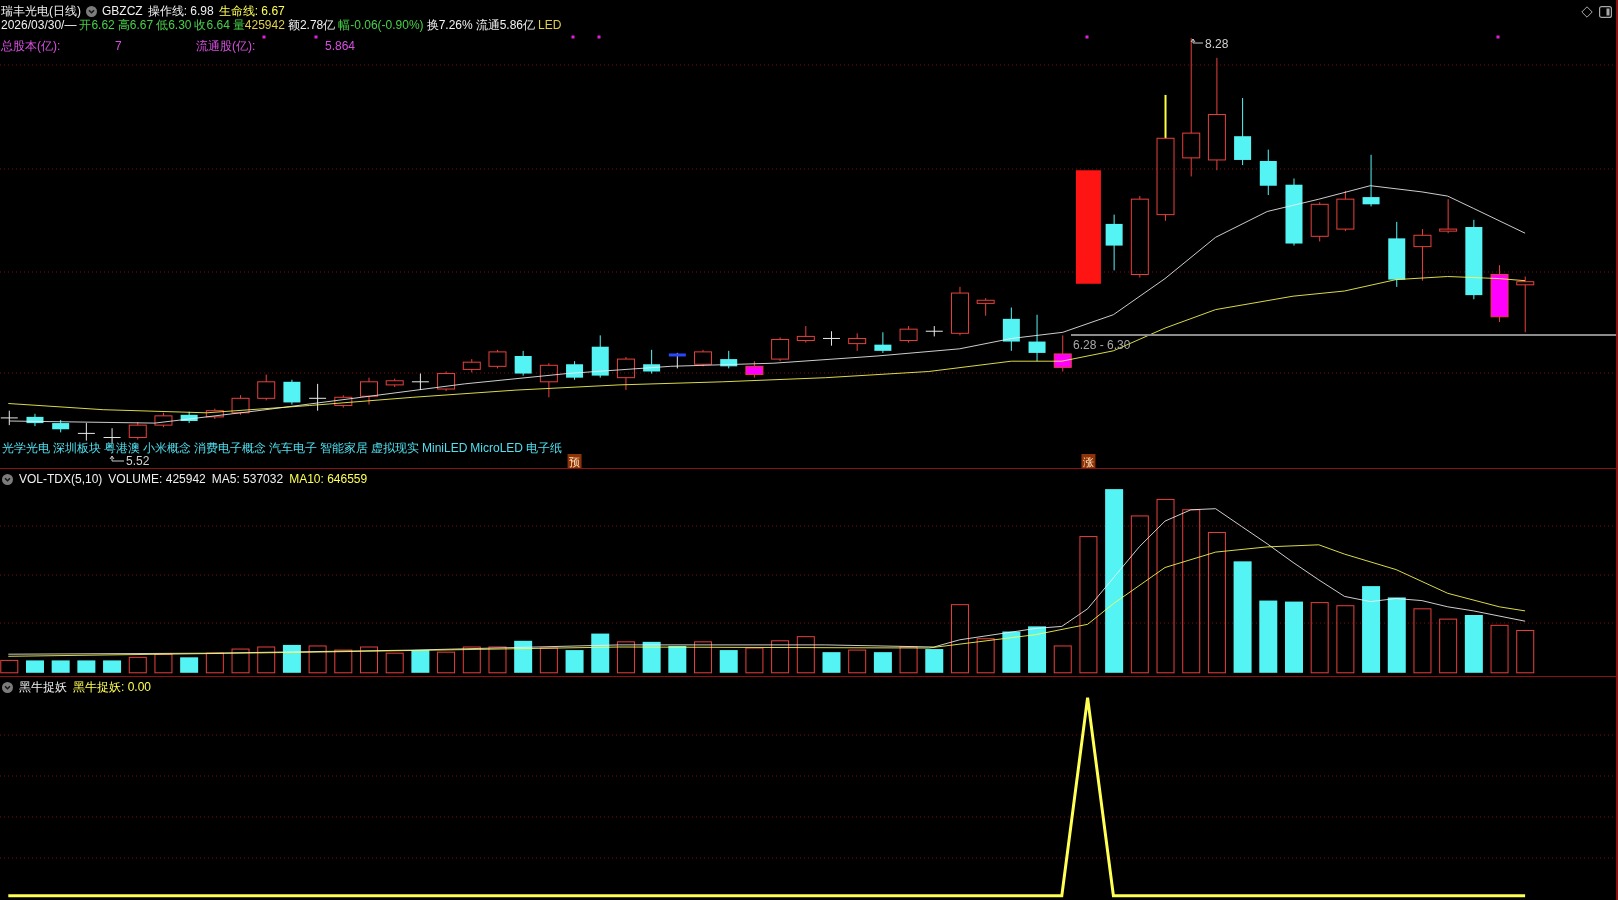 Image resolution: width=1618 pixels, height=900 pixels. What do you see at coordinates (230, 448) in the screenshot?
I see `concept-label: 消费电子概念` at bounding box center [230, 448].